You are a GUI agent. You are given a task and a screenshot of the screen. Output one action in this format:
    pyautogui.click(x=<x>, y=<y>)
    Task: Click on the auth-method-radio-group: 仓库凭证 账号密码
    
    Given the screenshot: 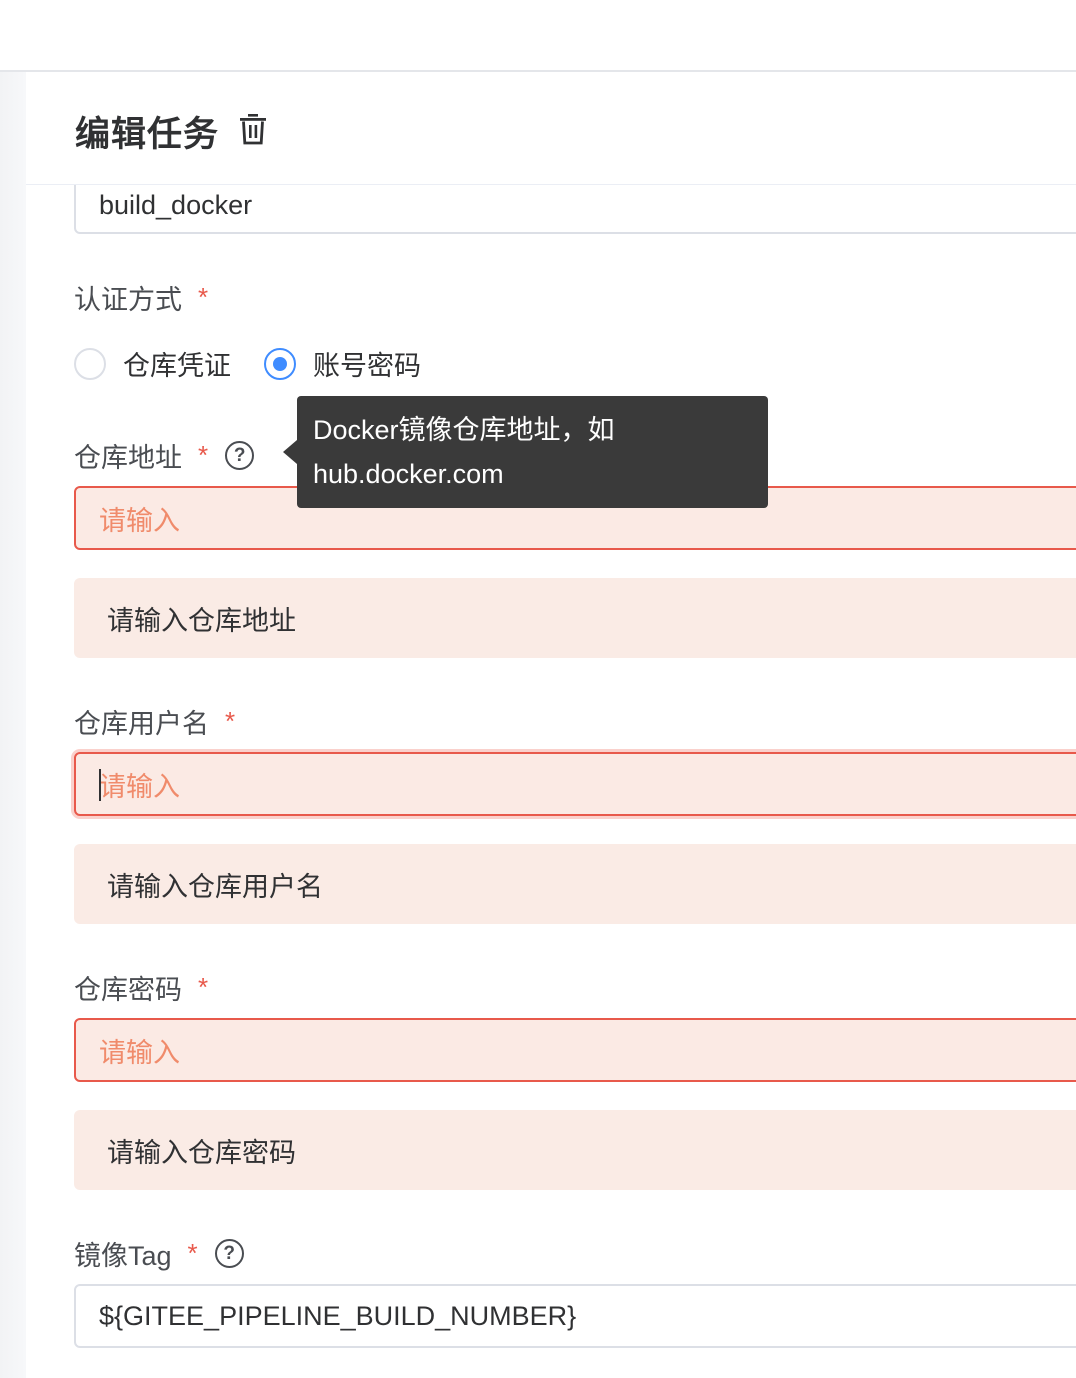 What is the action you would take?
    pyautogui.click(x=247, y=363)
    